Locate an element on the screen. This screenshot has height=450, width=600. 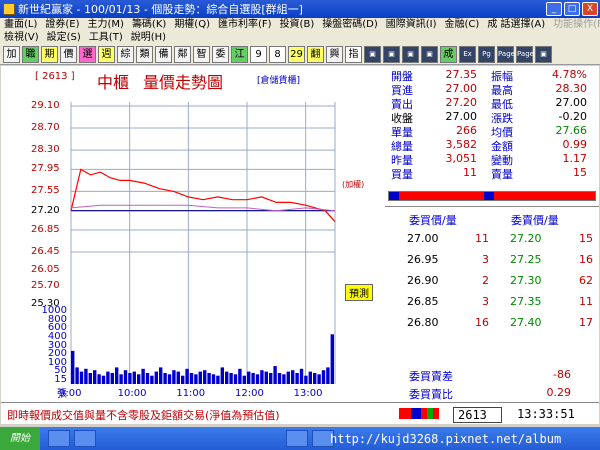
menu-item-3: 說明(H) is located at coordinates (148, 37).